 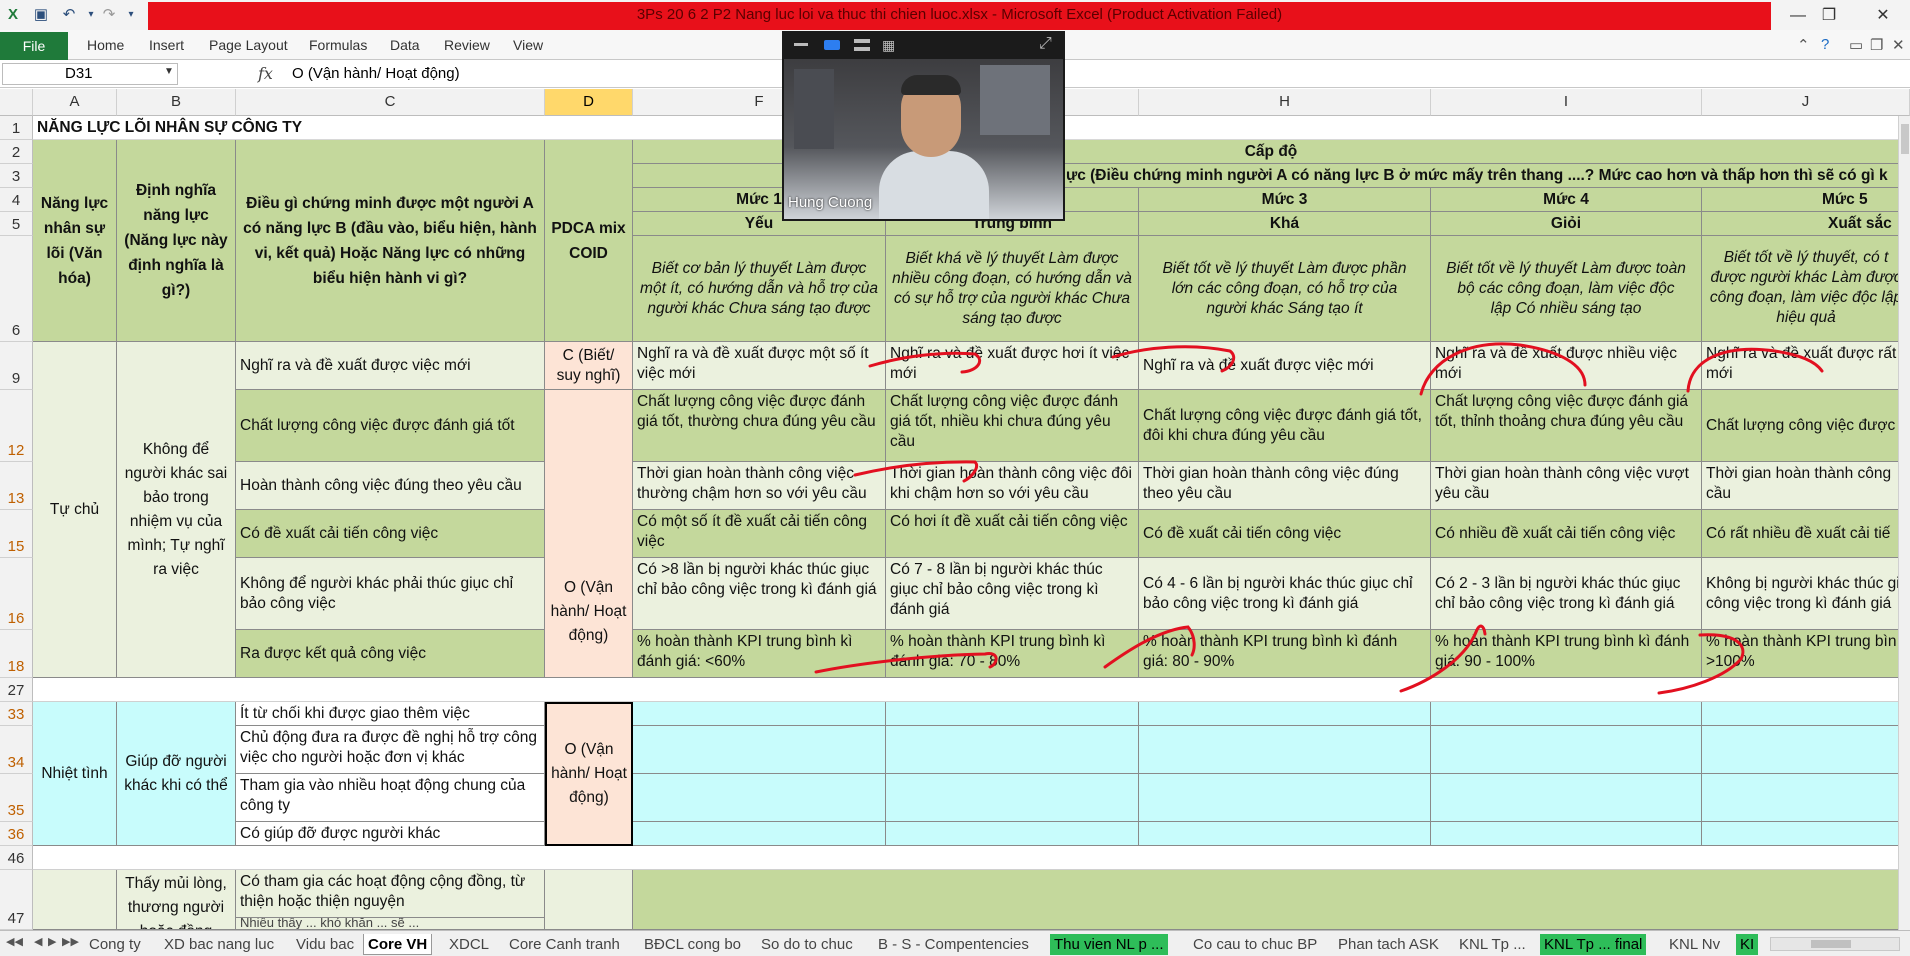 I want to click on sheet-tab: Vidu bac, so click(x=325, y=944).